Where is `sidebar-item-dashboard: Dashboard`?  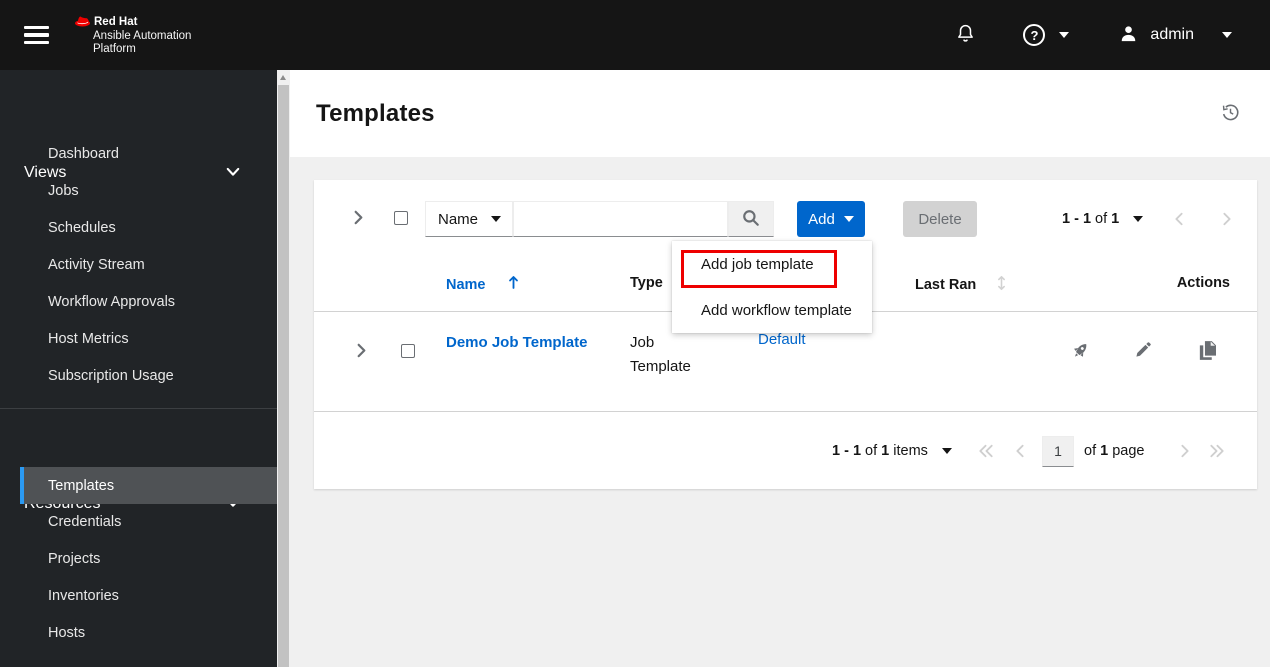
sidebar-item-dashboard: Dashboard is located at coordinates (83, 154).